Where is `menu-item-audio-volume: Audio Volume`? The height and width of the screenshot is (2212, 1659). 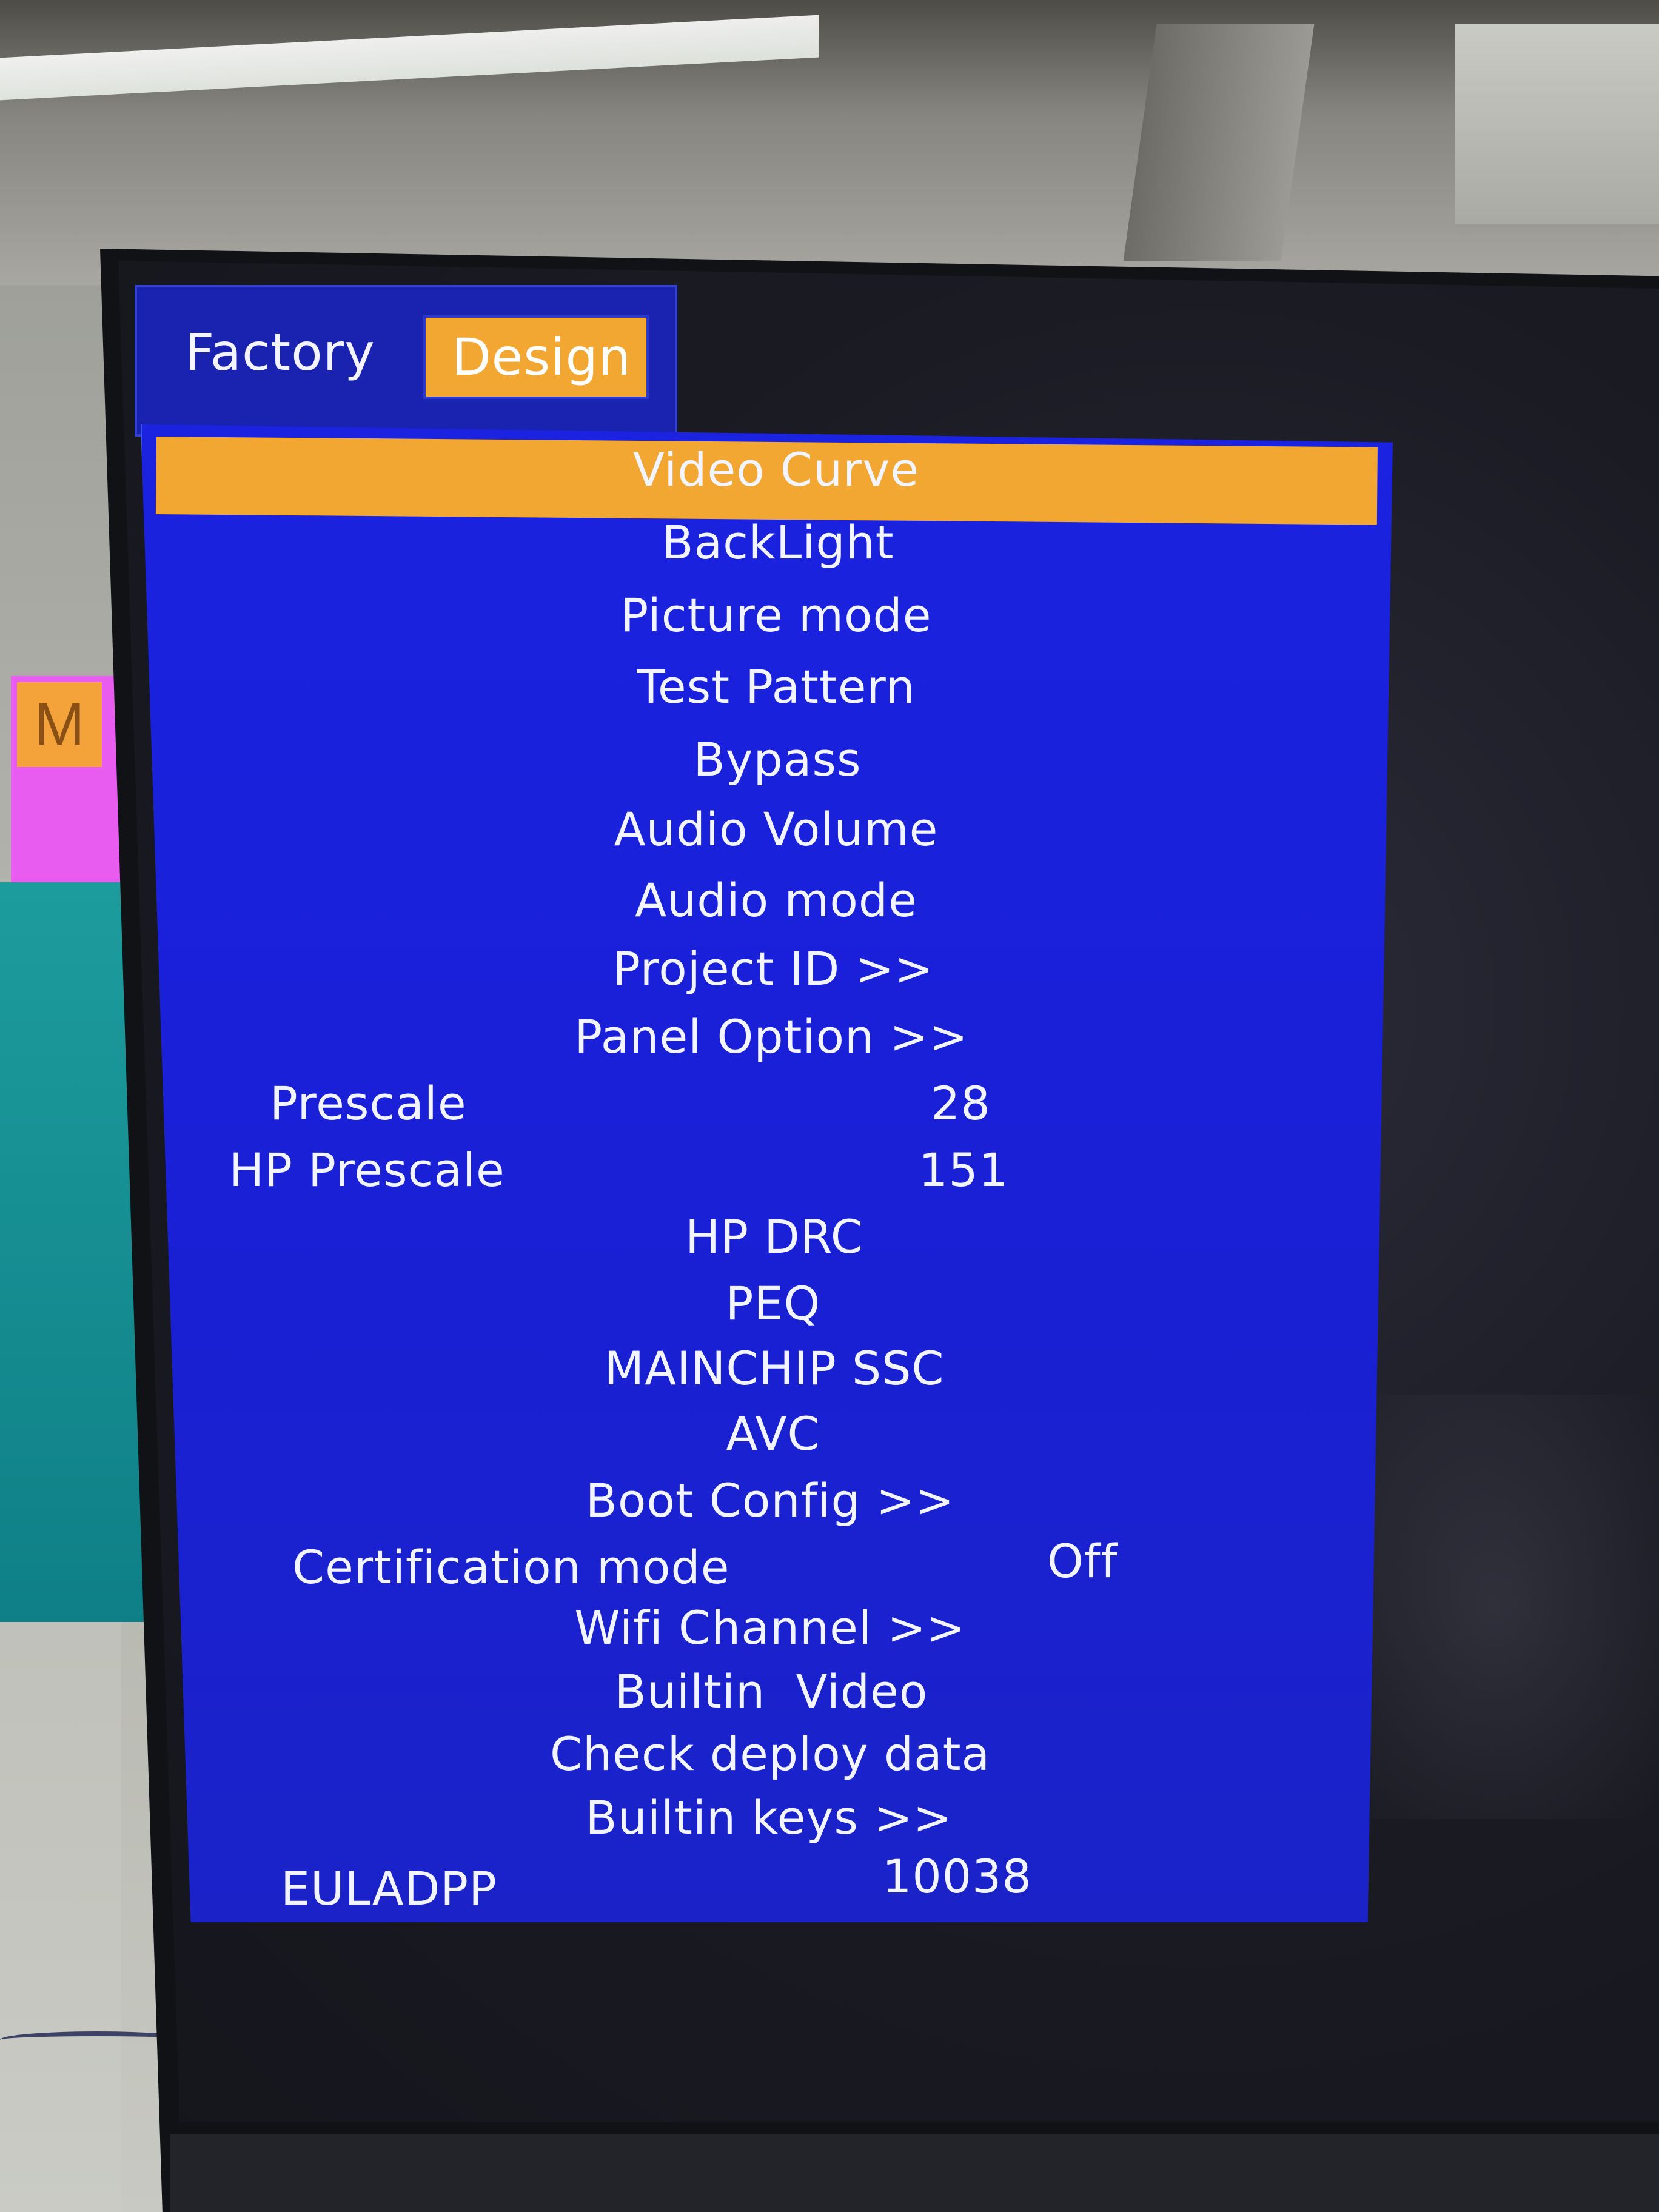 menu-item-audio-volume: Audio Volume is located at coordinates (777, 829).